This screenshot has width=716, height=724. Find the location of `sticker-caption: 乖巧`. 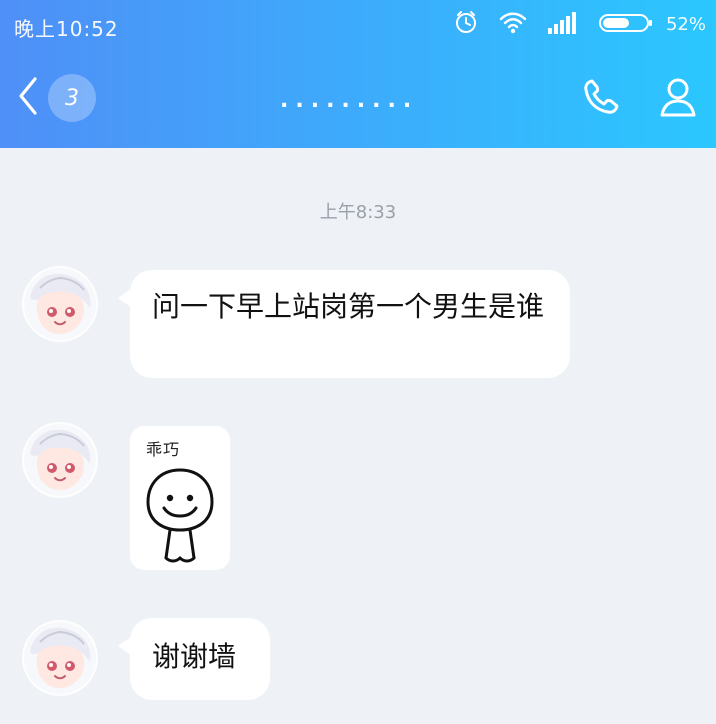

sticker-caption: 乖巧 is located at coordinates (163, 449).